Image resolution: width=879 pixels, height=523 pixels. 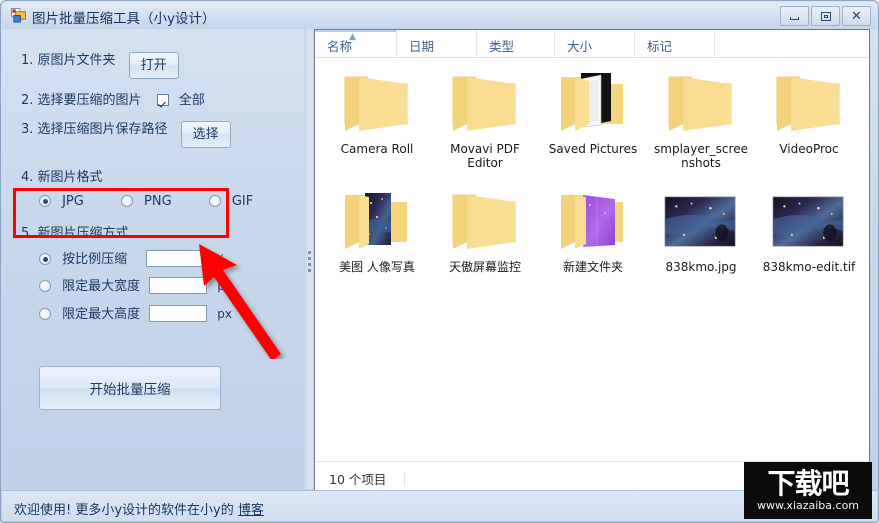 What do you see at coordinates (153, 65) in the screenshot?
I see `open-folder-button: 打开` at bounding box center [153, 65].